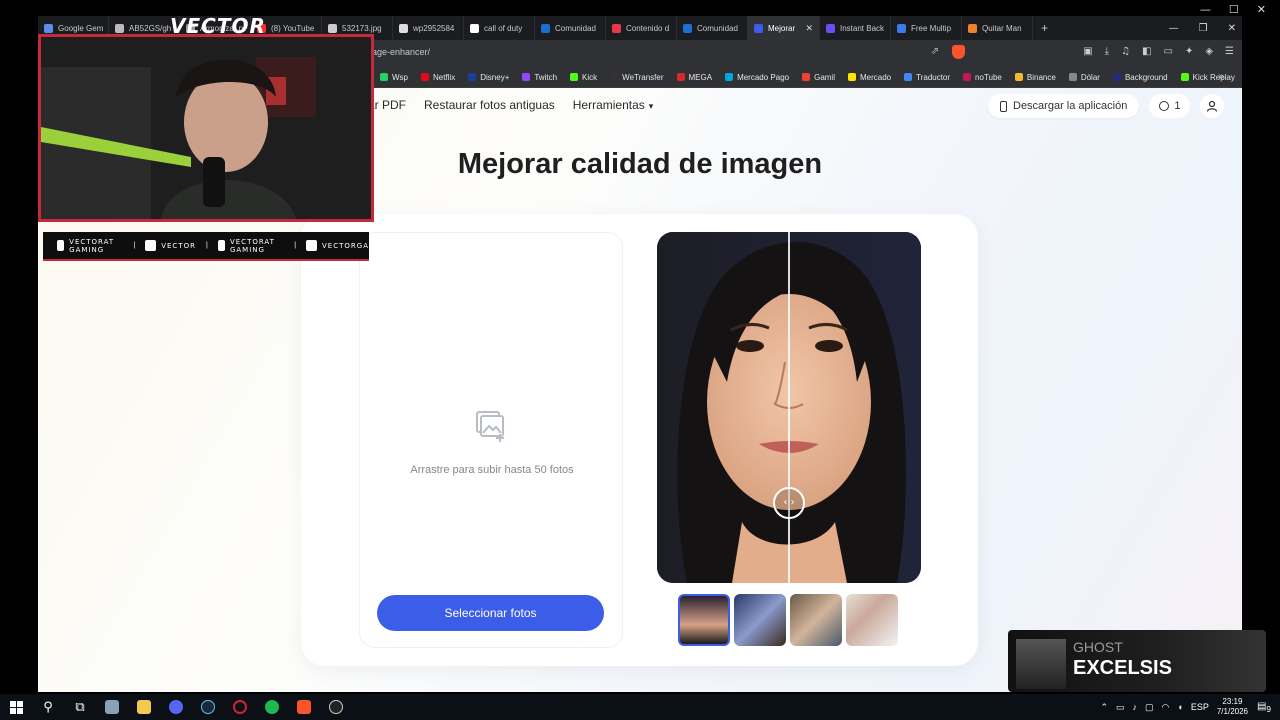  Describe the element at coordinates (875, 77) in the screenshot. I see `bookmark-label: Mercado` at that location.